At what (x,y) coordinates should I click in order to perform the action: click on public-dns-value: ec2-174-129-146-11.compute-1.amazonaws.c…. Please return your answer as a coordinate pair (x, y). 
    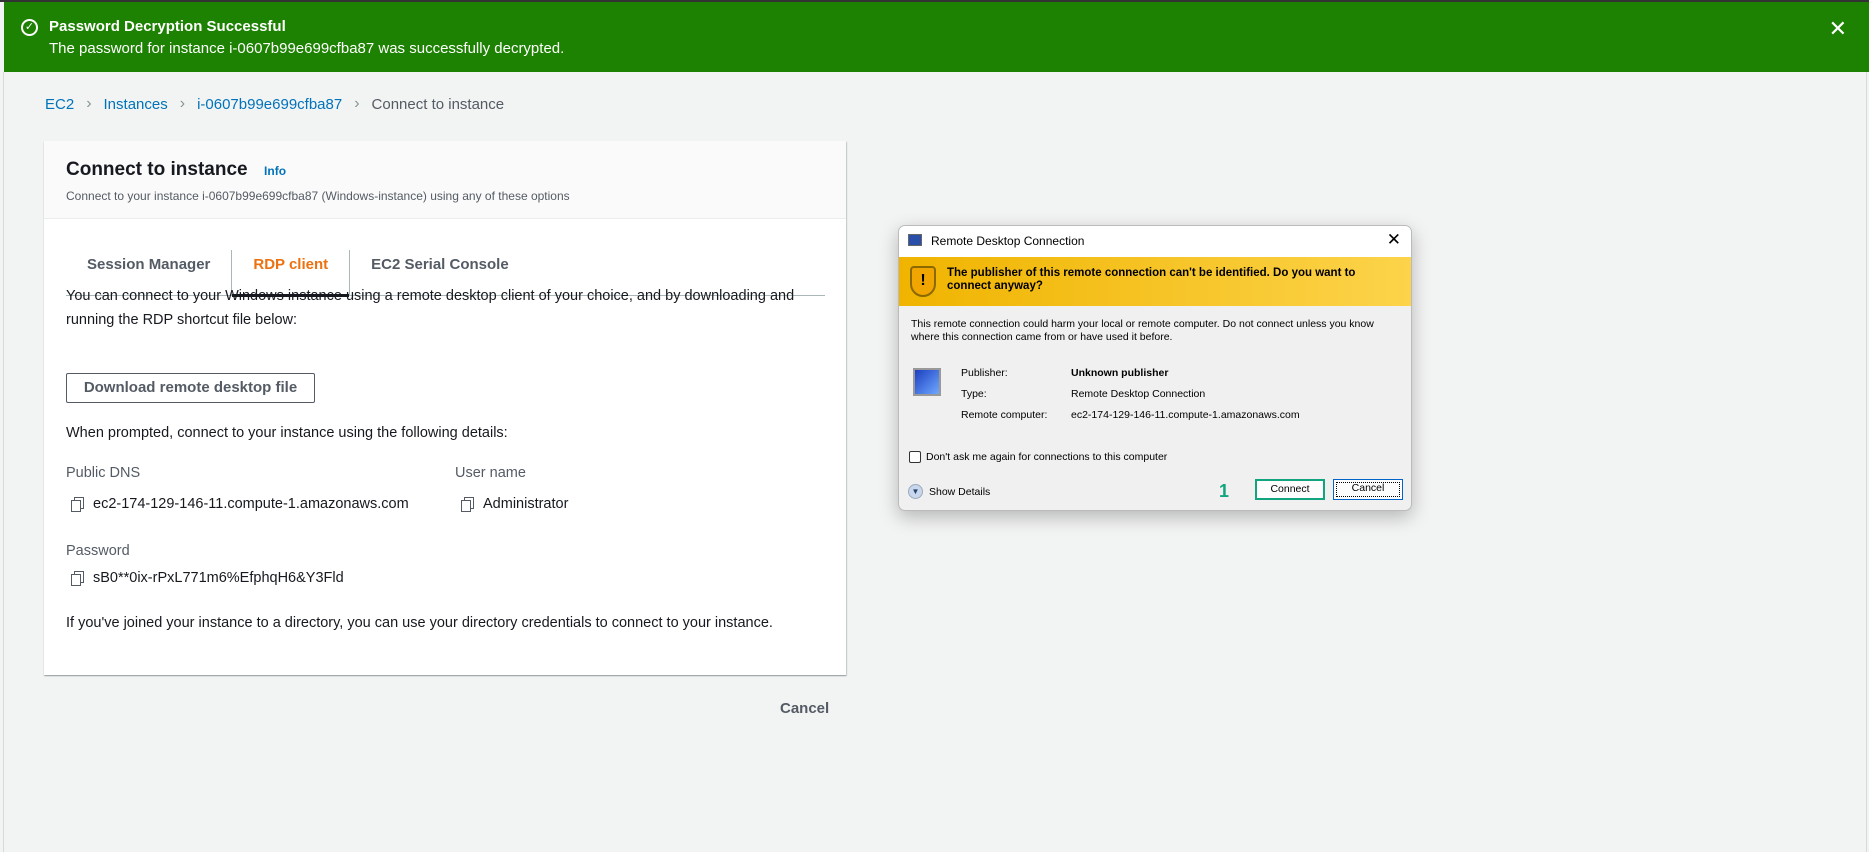
    Looking at the image, I should click on (251, 504).